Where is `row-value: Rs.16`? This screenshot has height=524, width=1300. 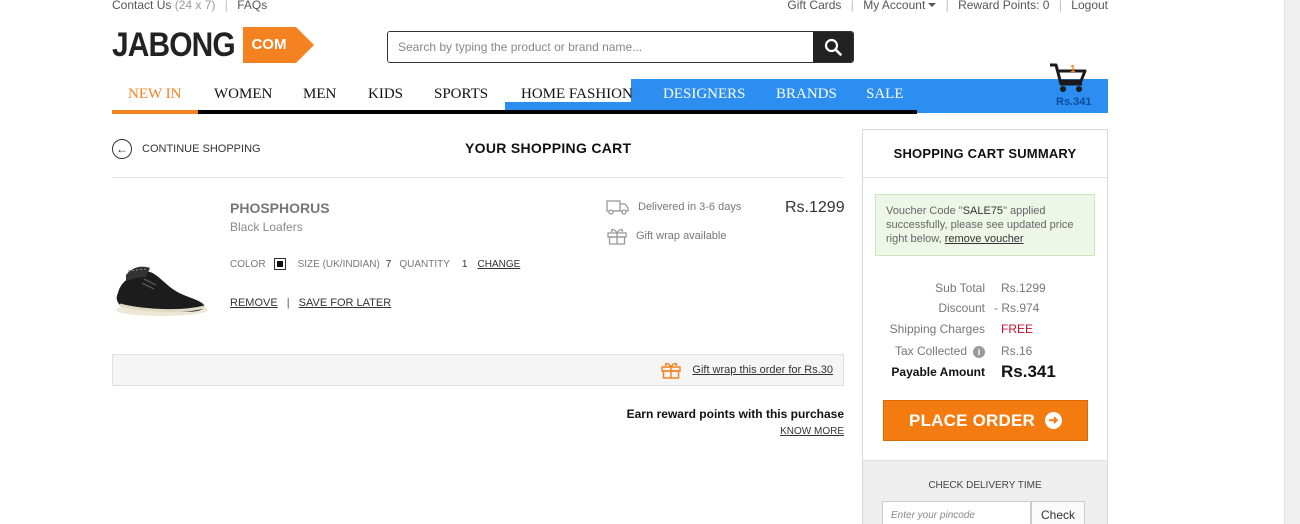
row-value: Rs.16 is located at coordinates (1017, 351).